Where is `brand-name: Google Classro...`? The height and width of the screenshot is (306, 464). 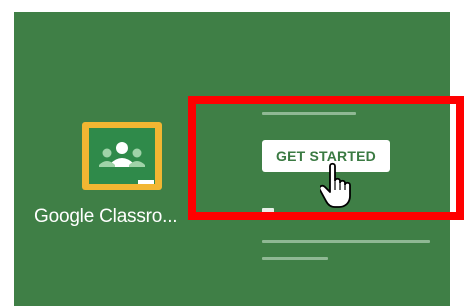
brand-name: Google Classro... is located at coordinates (106, 216).